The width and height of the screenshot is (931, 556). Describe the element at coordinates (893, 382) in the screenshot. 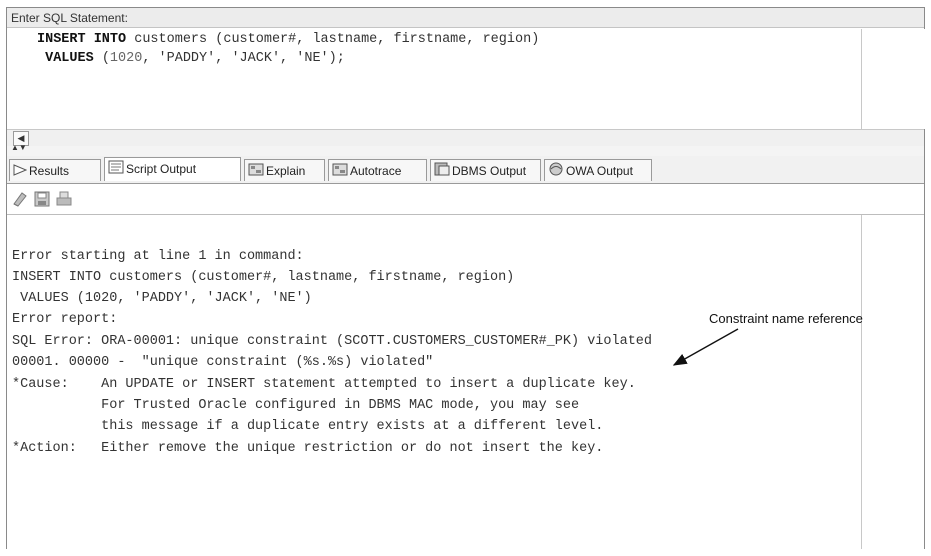

I see `output-side-margin` at that location.